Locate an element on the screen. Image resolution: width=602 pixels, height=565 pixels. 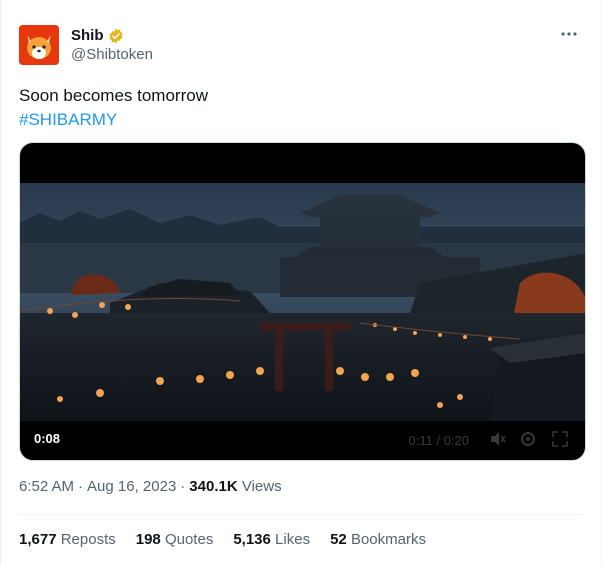
divider is located at coordinates (301, 514).